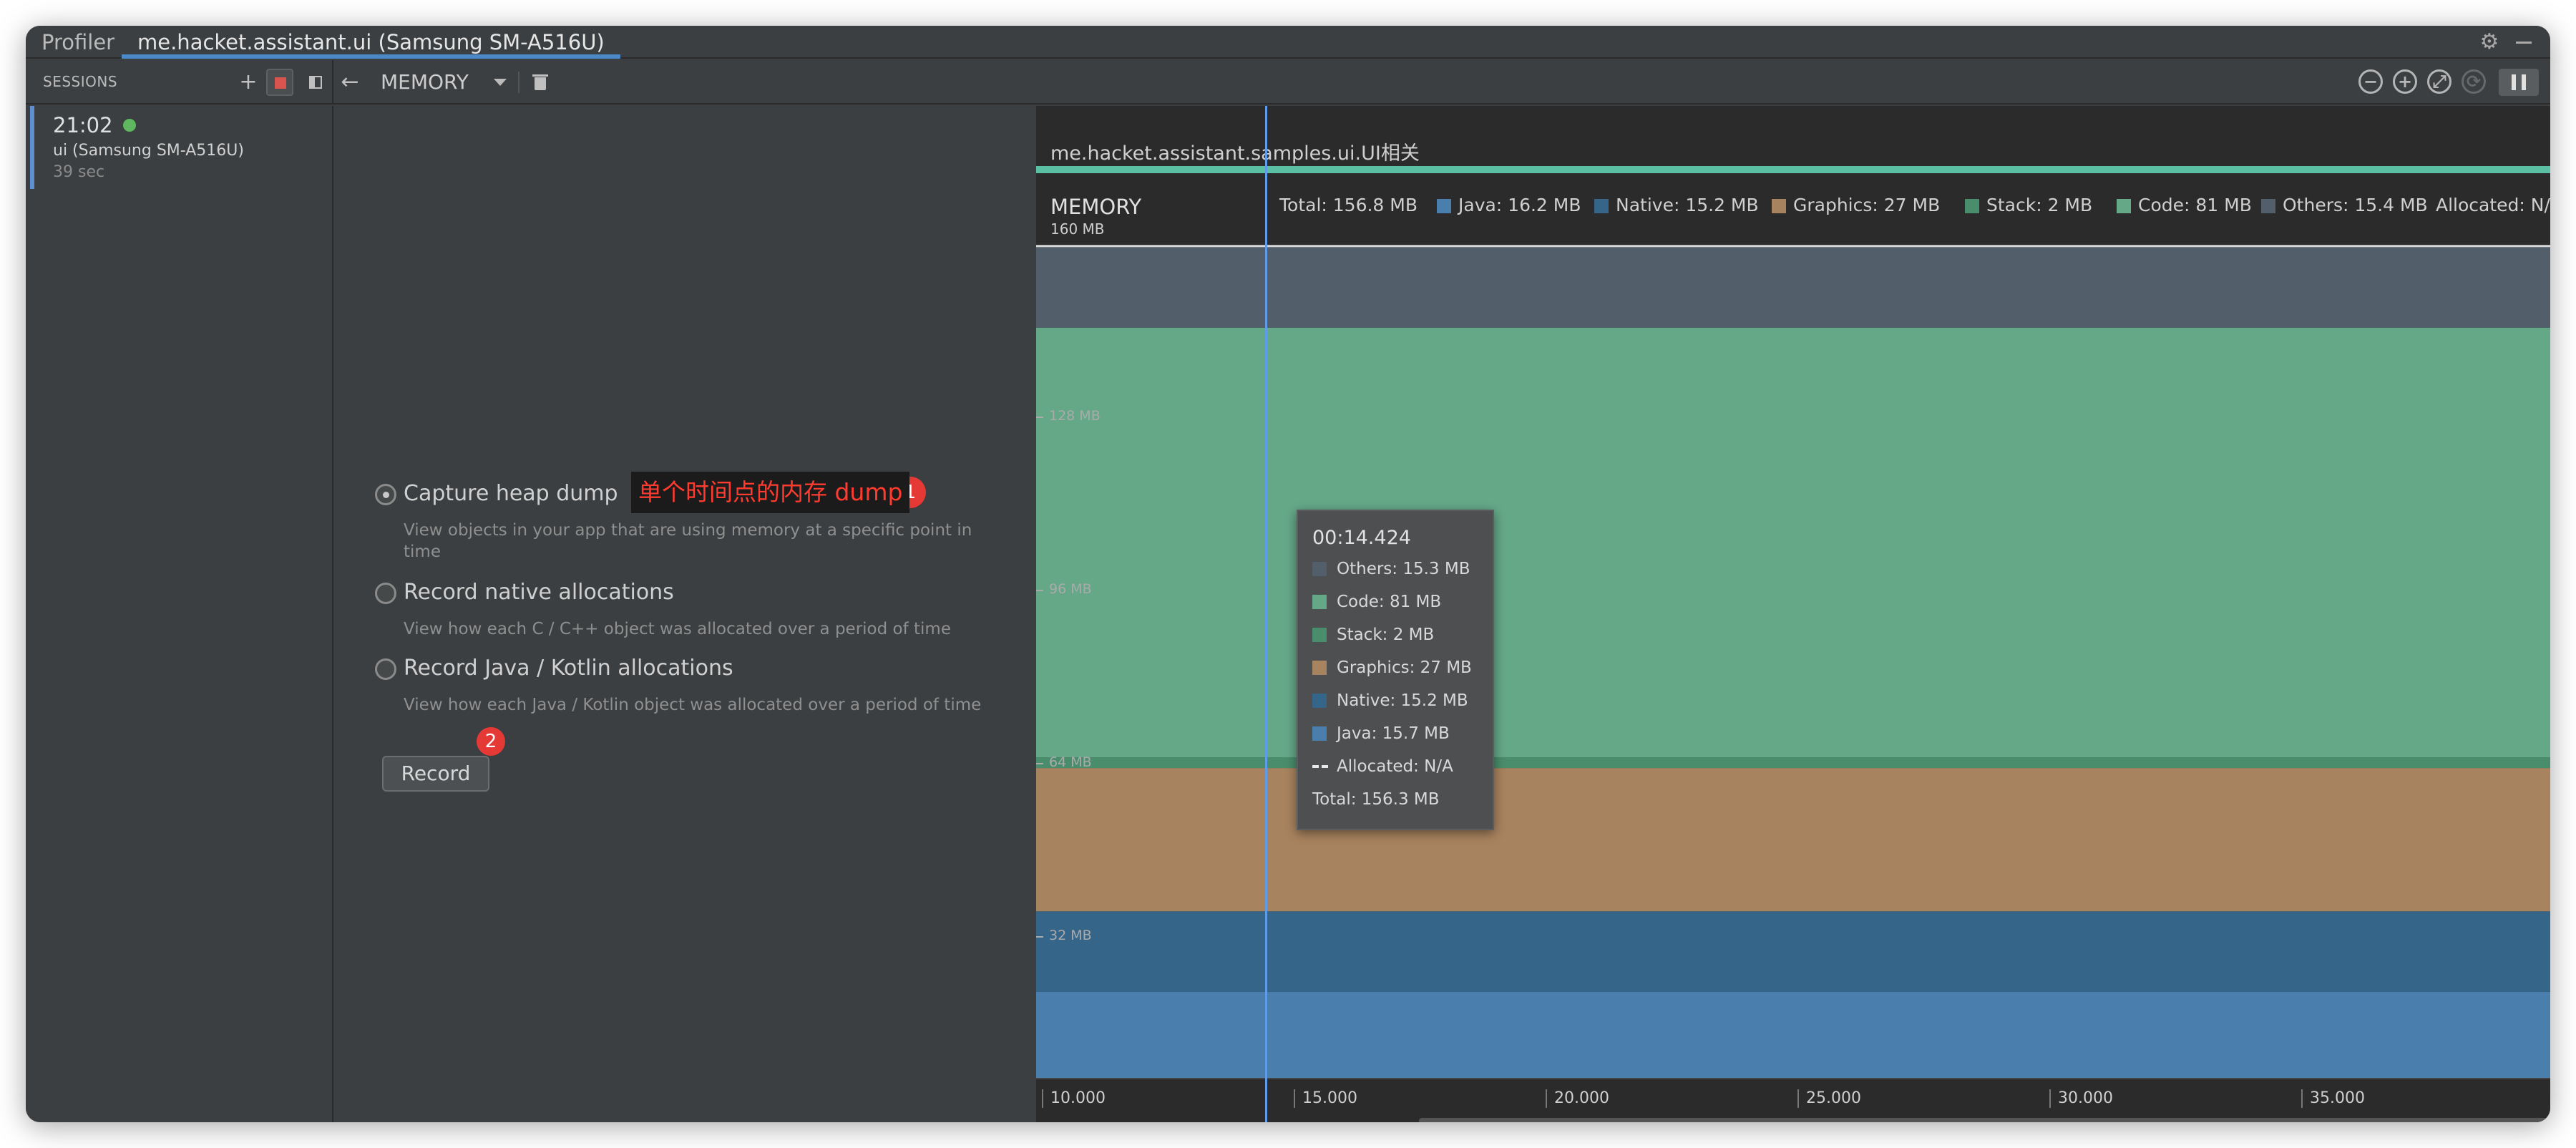  I want to click on tooltip-code-label: Code: 81 MB, so click(1389, 602).